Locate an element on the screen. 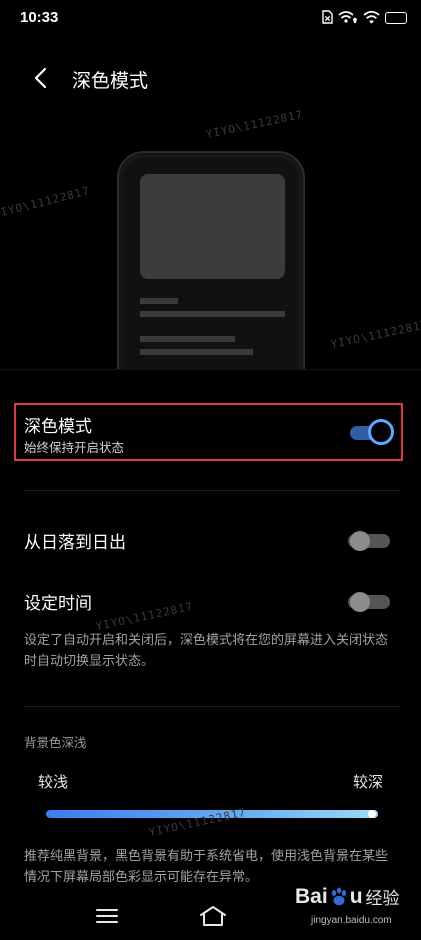 The width and height of the screenshot is (421, 940). sunset-sunrise-row: 从日落到日出 is located at coordinates (210, 540).